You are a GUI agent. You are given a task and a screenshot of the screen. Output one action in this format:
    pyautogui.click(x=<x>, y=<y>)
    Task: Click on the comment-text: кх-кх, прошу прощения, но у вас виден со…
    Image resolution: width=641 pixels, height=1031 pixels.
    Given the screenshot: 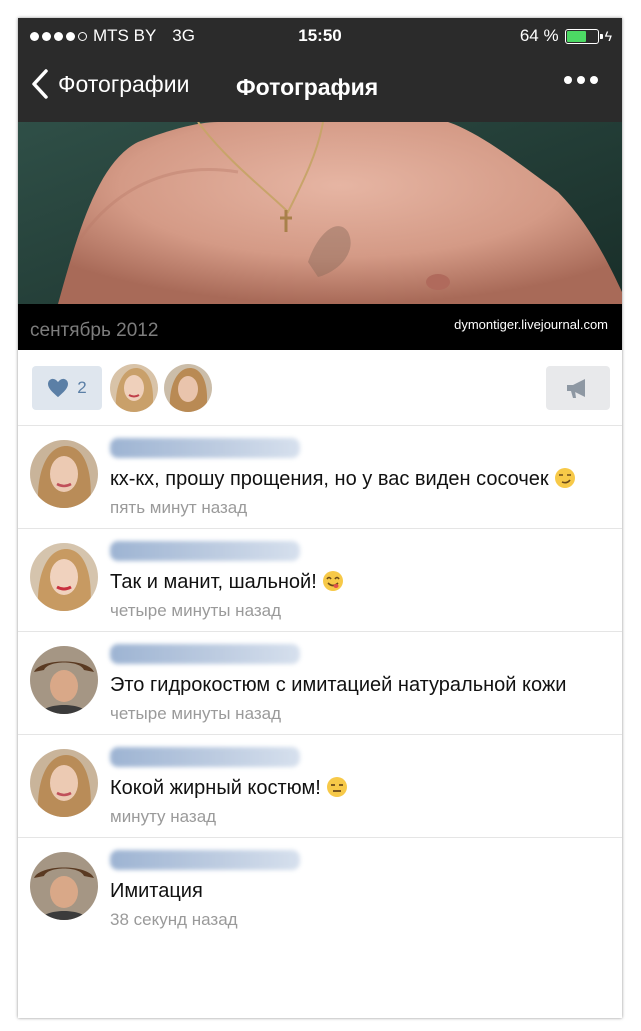 What is the action you would take?
    pyautogui.click(x=366, y=479)
    